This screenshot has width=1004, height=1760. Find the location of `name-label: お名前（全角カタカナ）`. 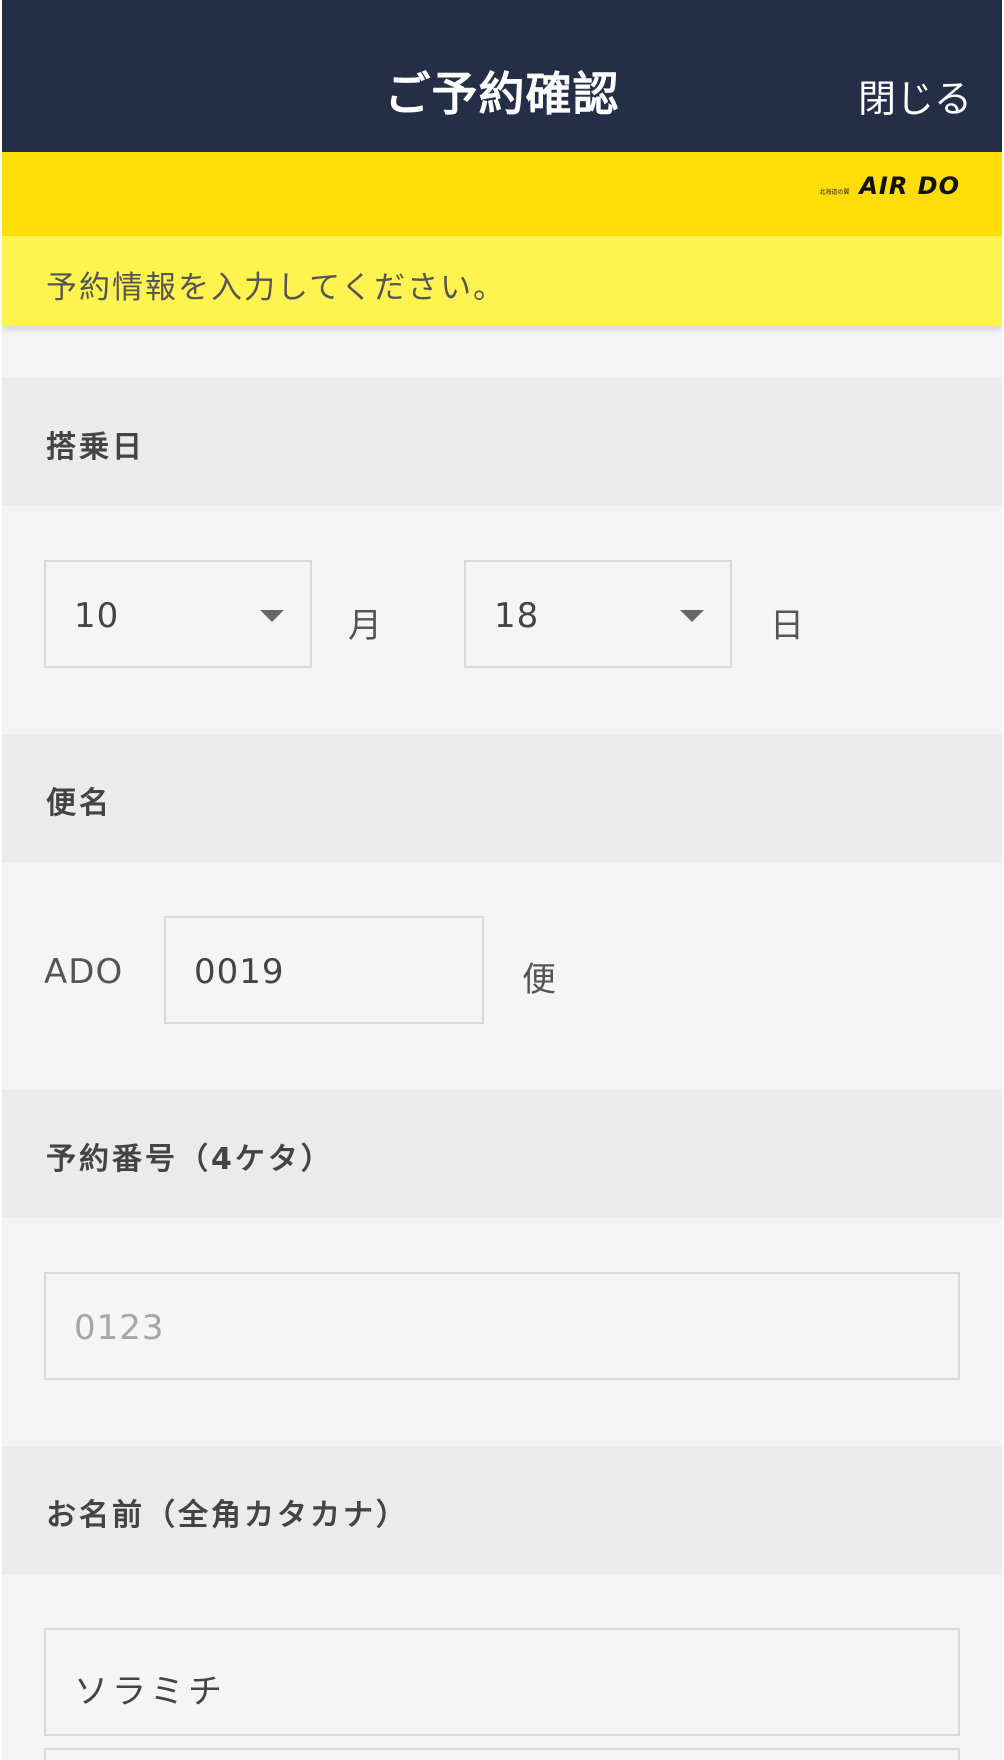

name-label: お名前（全角カタカナ） is located at coordinates (227, 1515).